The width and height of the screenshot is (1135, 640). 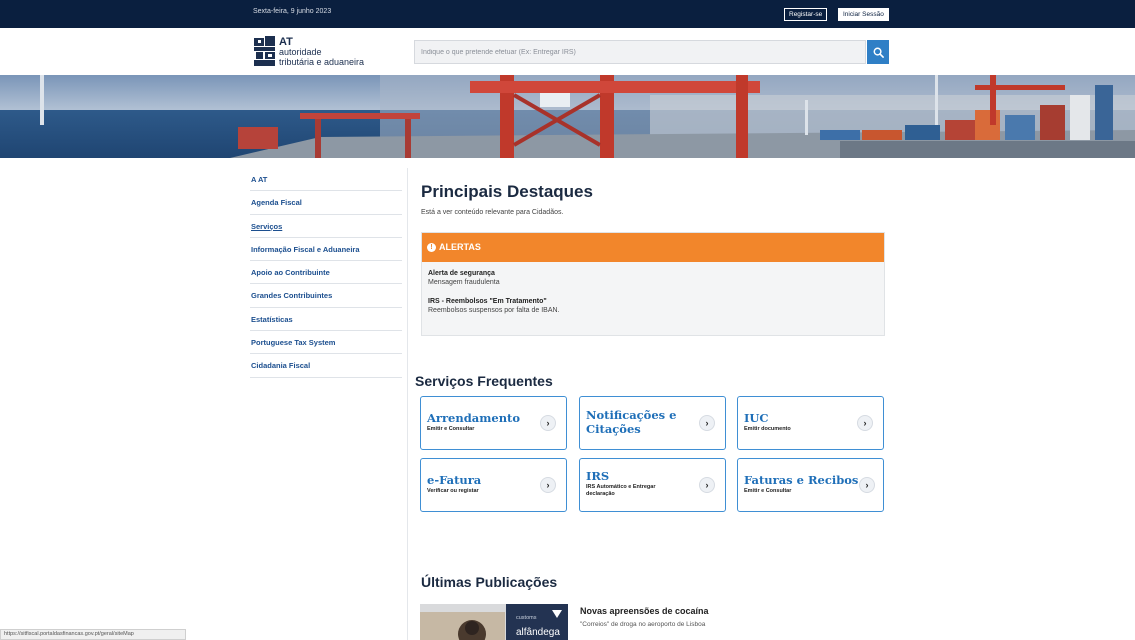 What do you see at coordinates (613, 429) in the screenshot?
I see `service-card-title-line2: Citações` at bounding box center [613, 429].